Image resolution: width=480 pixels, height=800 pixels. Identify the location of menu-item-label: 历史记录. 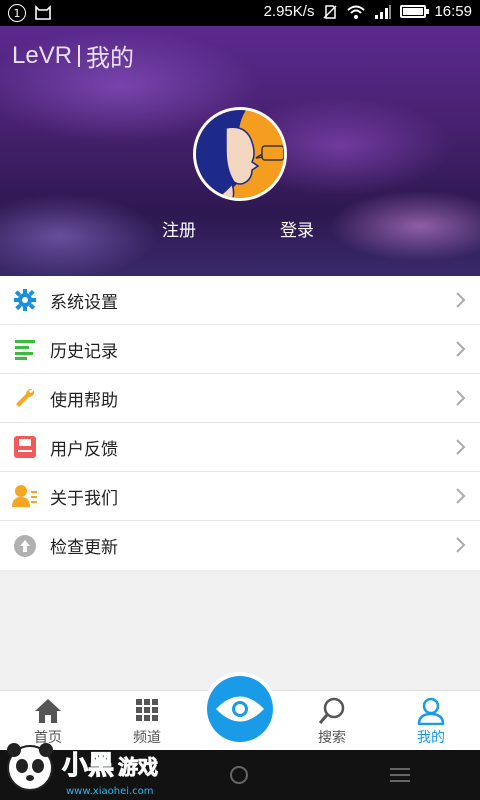
(84, 351).